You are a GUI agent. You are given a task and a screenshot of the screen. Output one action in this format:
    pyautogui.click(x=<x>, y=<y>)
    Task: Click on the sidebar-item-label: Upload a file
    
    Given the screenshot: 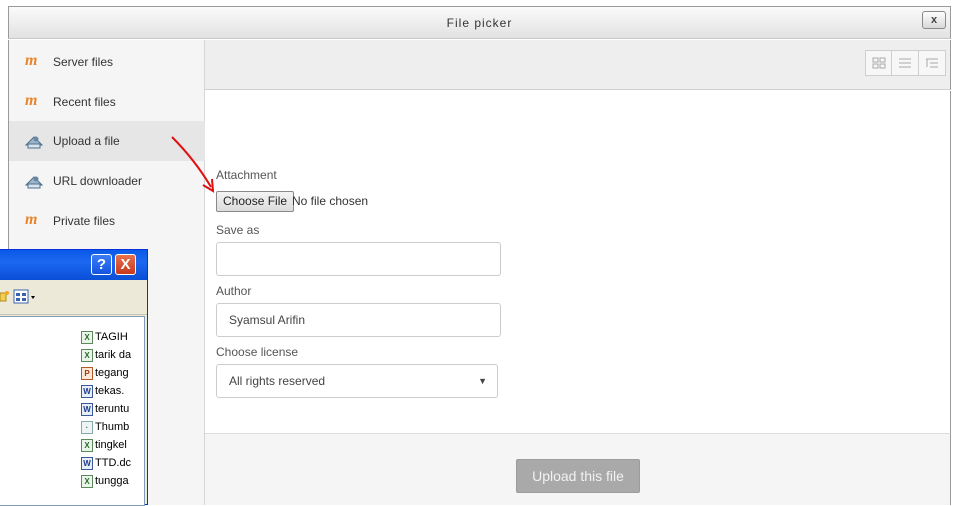 What is the action you would take?
    pyautogui.click(x=86, y=141)
    